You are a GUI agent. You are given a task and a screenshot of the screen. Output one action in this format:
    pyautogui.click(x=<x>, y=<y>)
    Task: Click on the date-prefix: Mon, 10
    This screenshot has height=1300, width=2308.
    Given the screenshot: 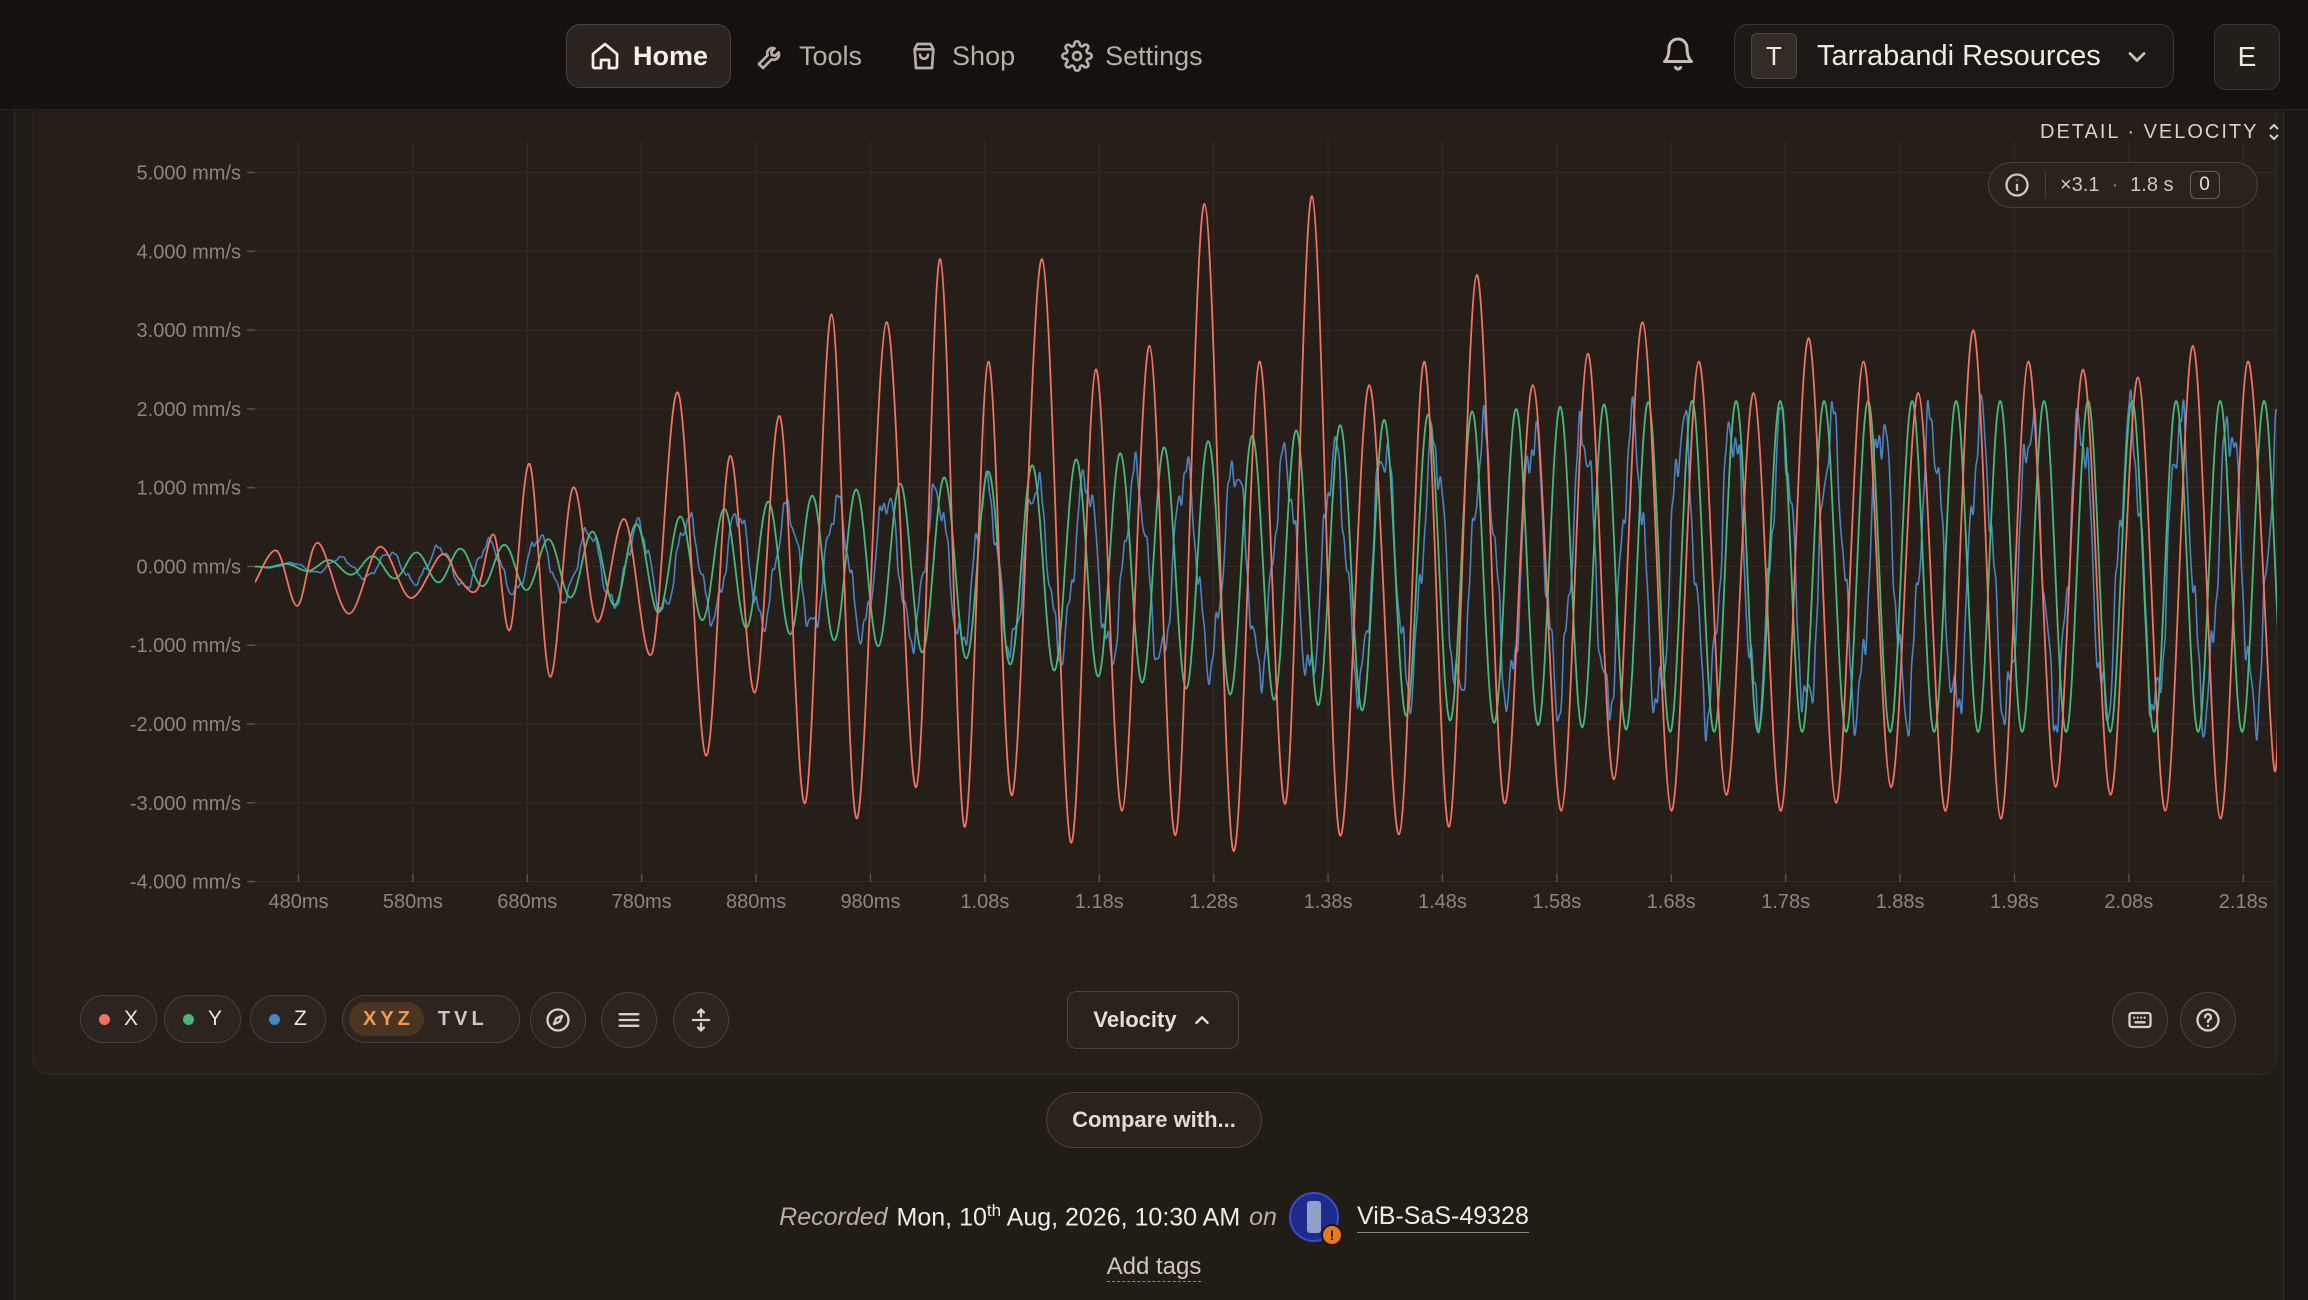 What is the action you would take?
    pyautogui.click(x=941, y=1217)
    